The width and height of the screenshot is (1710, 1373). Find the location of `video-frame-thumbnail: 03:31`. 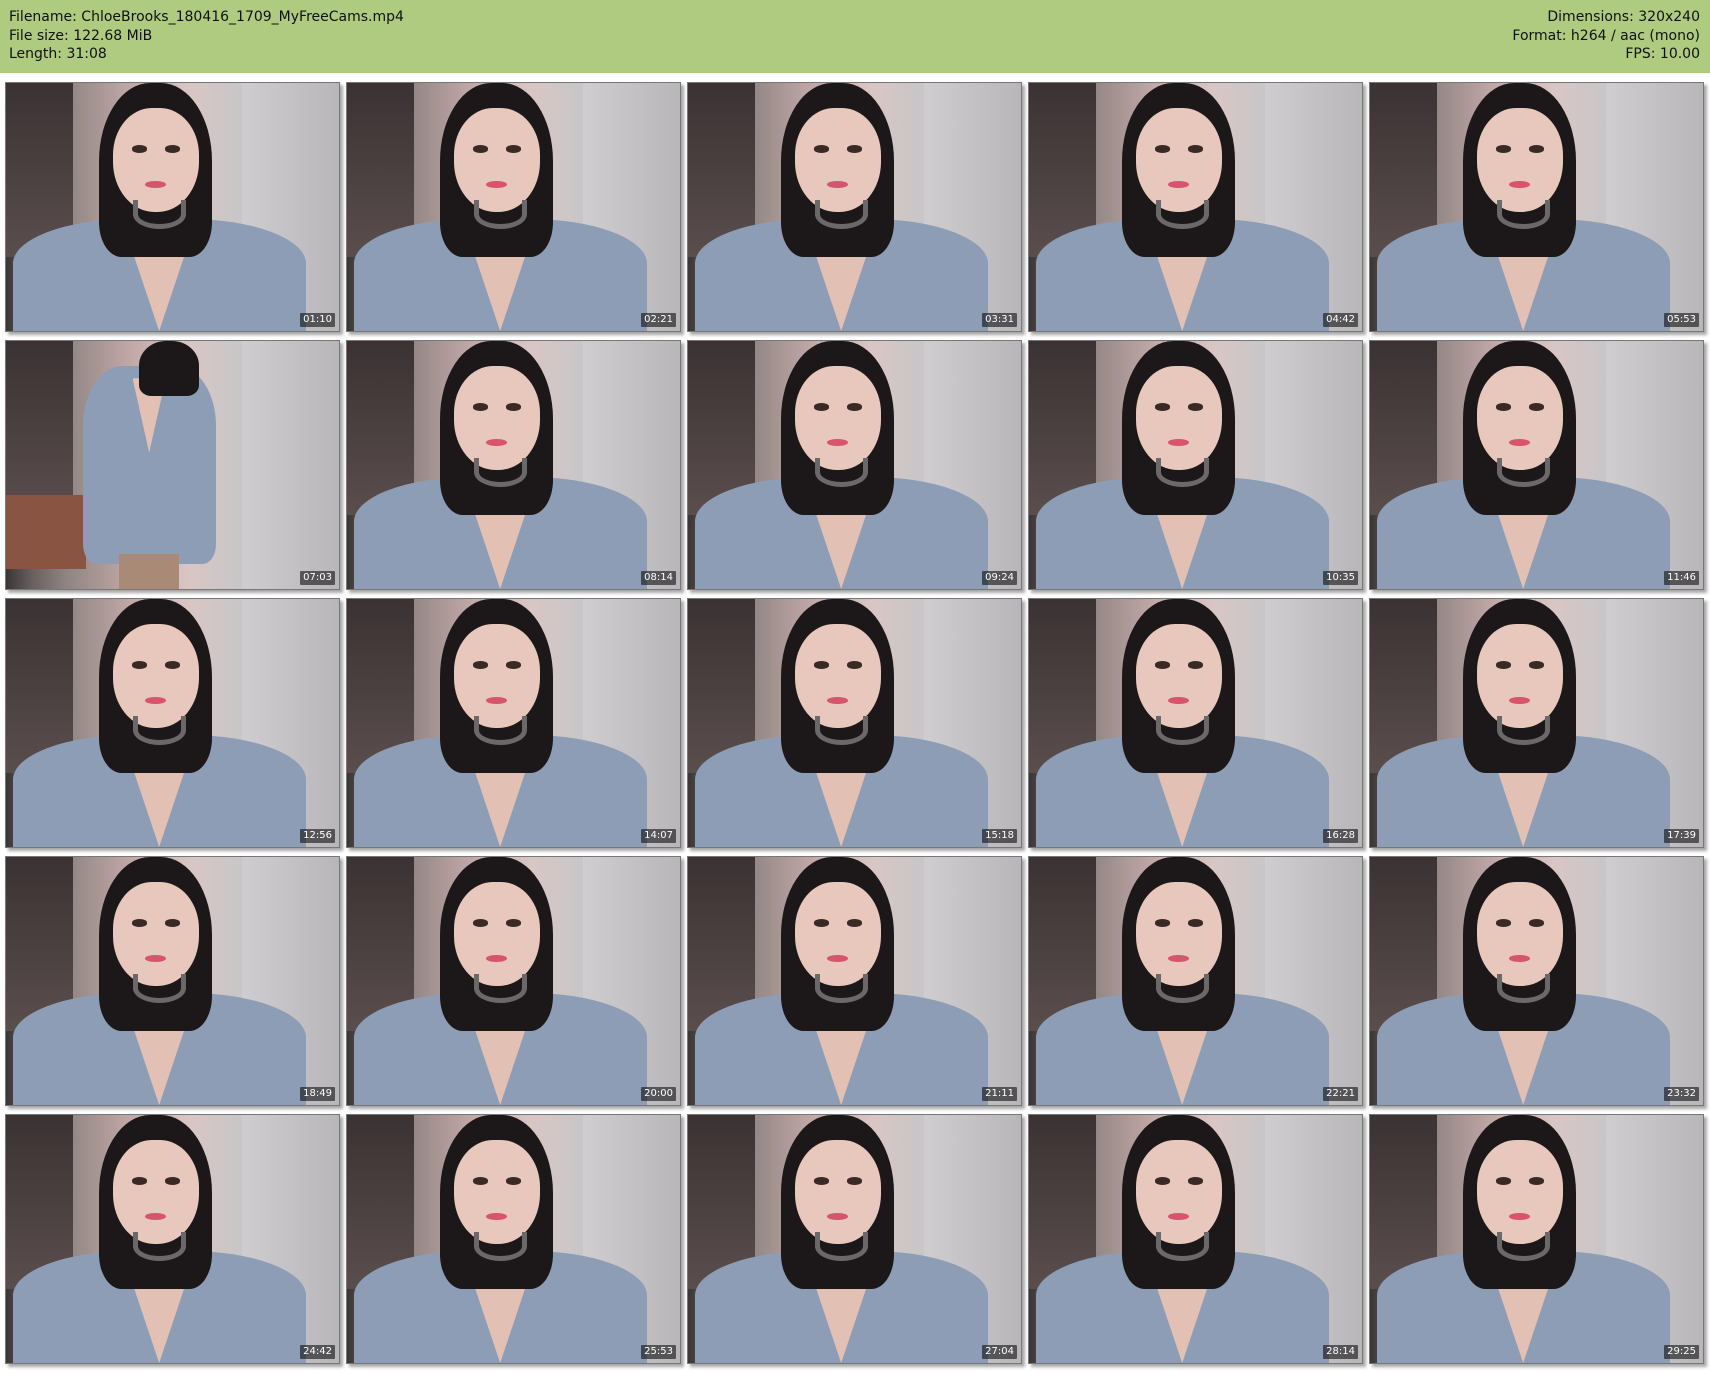

video-frame-thumbnail: 03:31 is located at coordinates (854, 207).